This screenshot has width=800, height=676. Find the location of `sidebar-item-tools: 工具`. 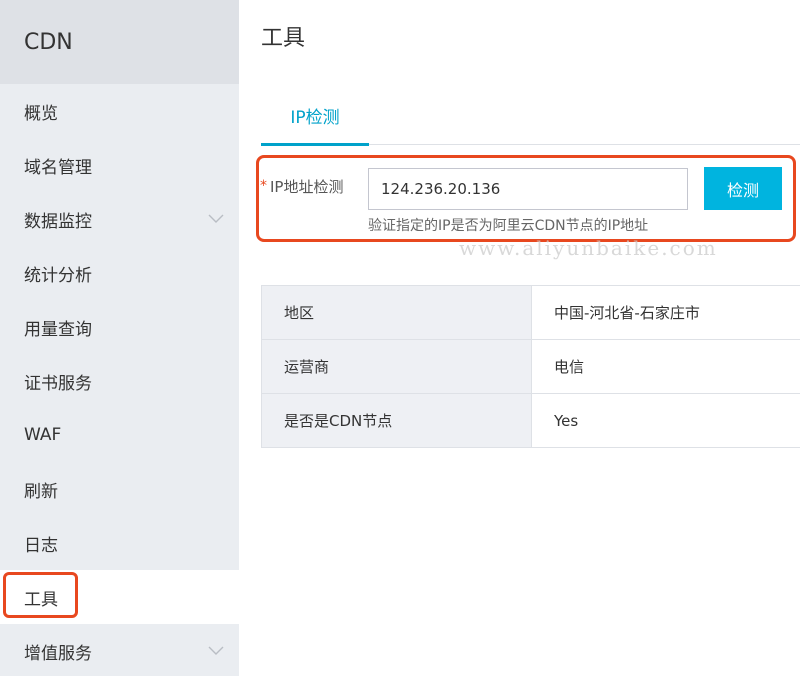

sidebar-item-tools: 工具 is located at coordinates (119, 597).